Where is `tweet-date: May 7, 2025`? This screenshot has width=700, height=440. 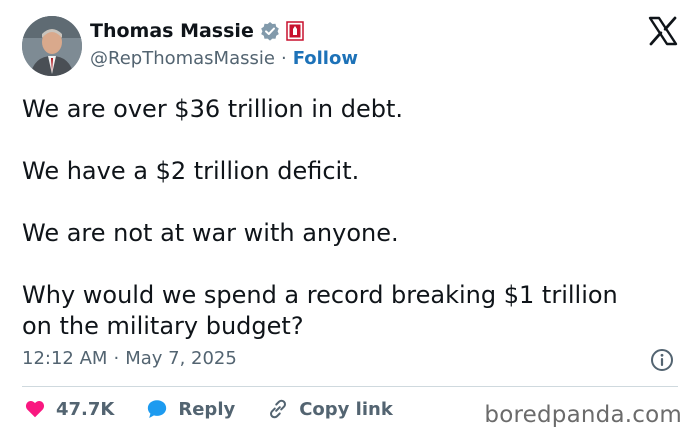 tweet-date: May 7, 2025 is located at coordinates (181, 358).